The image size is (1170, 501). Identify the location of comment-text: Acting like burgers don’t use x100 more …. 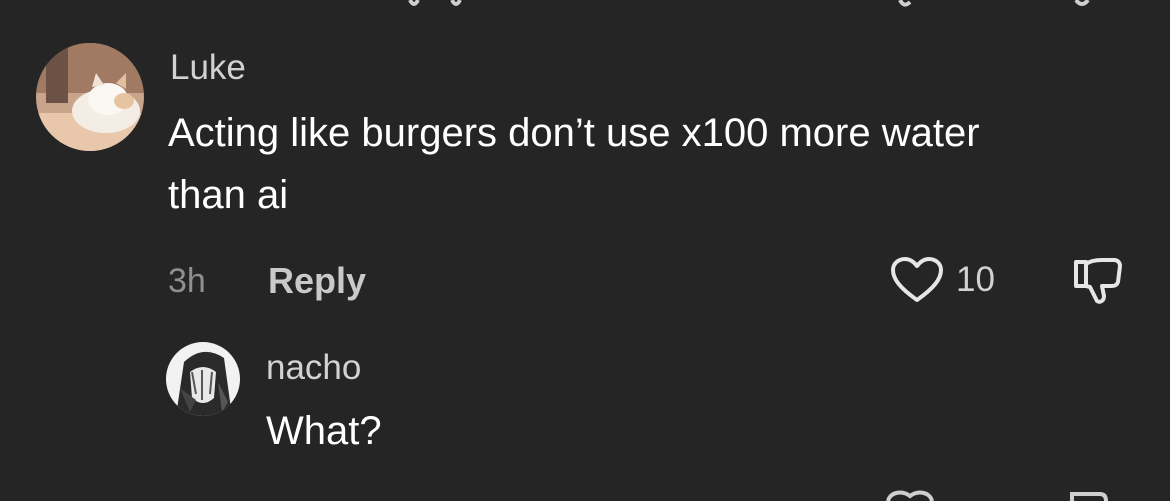
(574, 164).